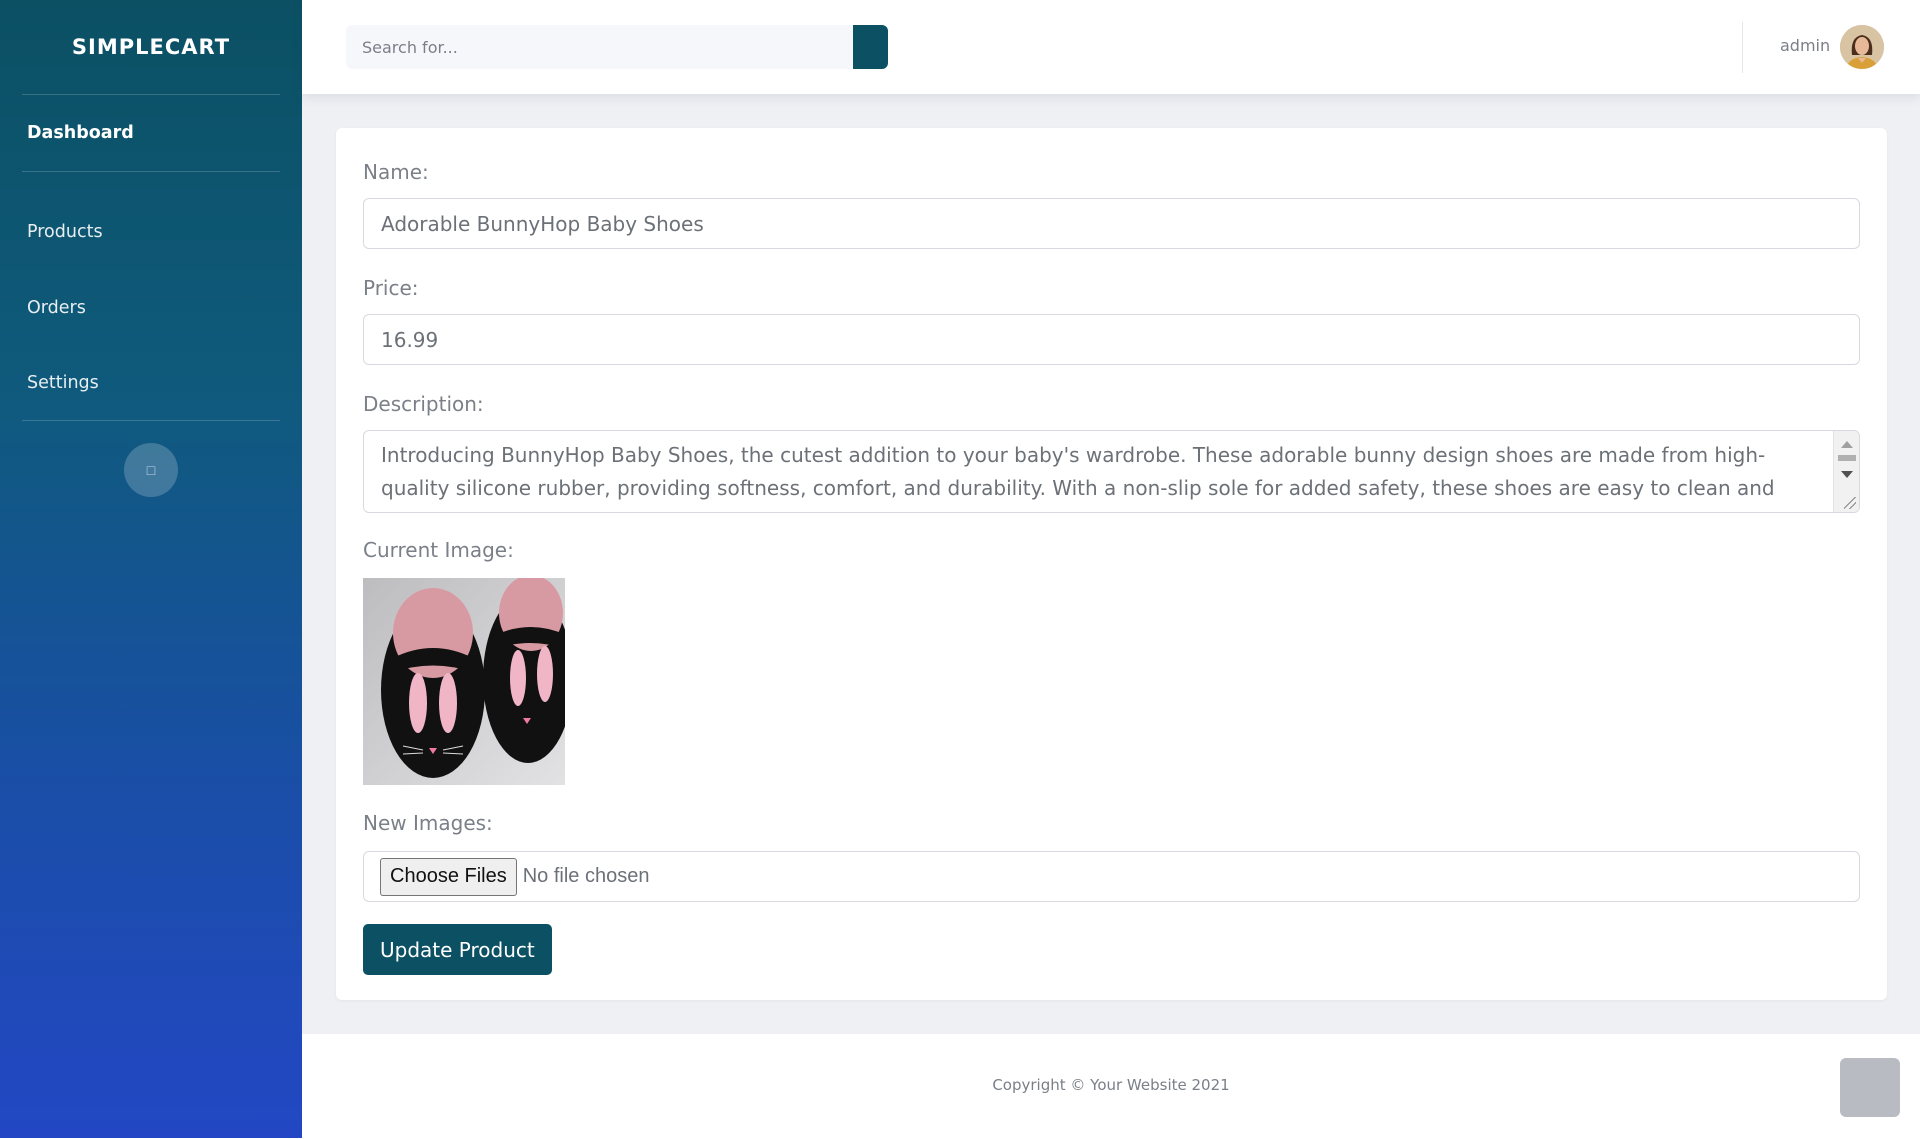  Describe the element at coordinates (396, 172) in the screenshot. I see `name-label: Name:` at that location.